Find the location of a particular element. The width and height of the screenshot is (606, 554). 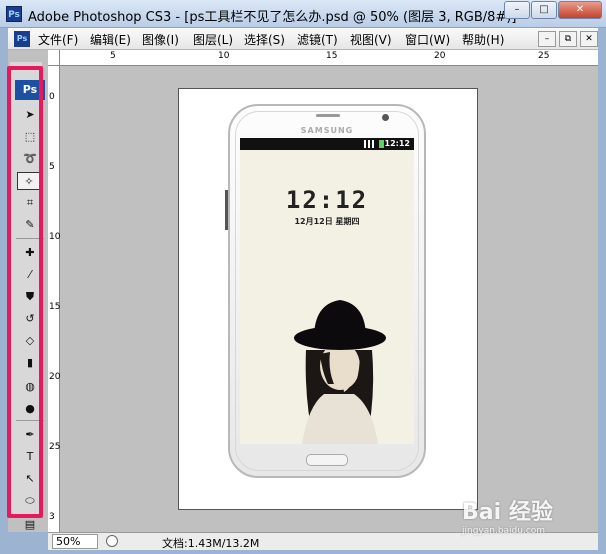

baidu-watermark: Bai 经验 jingyan.baidu.com is located at coordinates (533, 515).